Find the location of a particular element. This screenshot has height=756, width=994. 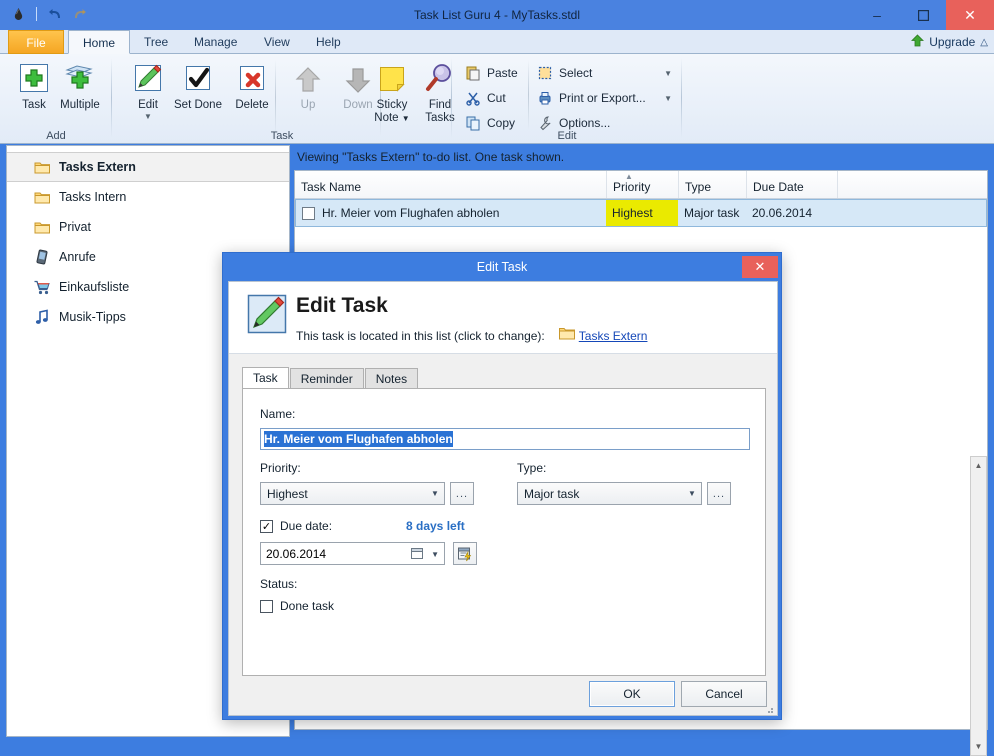

sidebar-item-label: Musik-Tipps is located at coordinates (92, 317).